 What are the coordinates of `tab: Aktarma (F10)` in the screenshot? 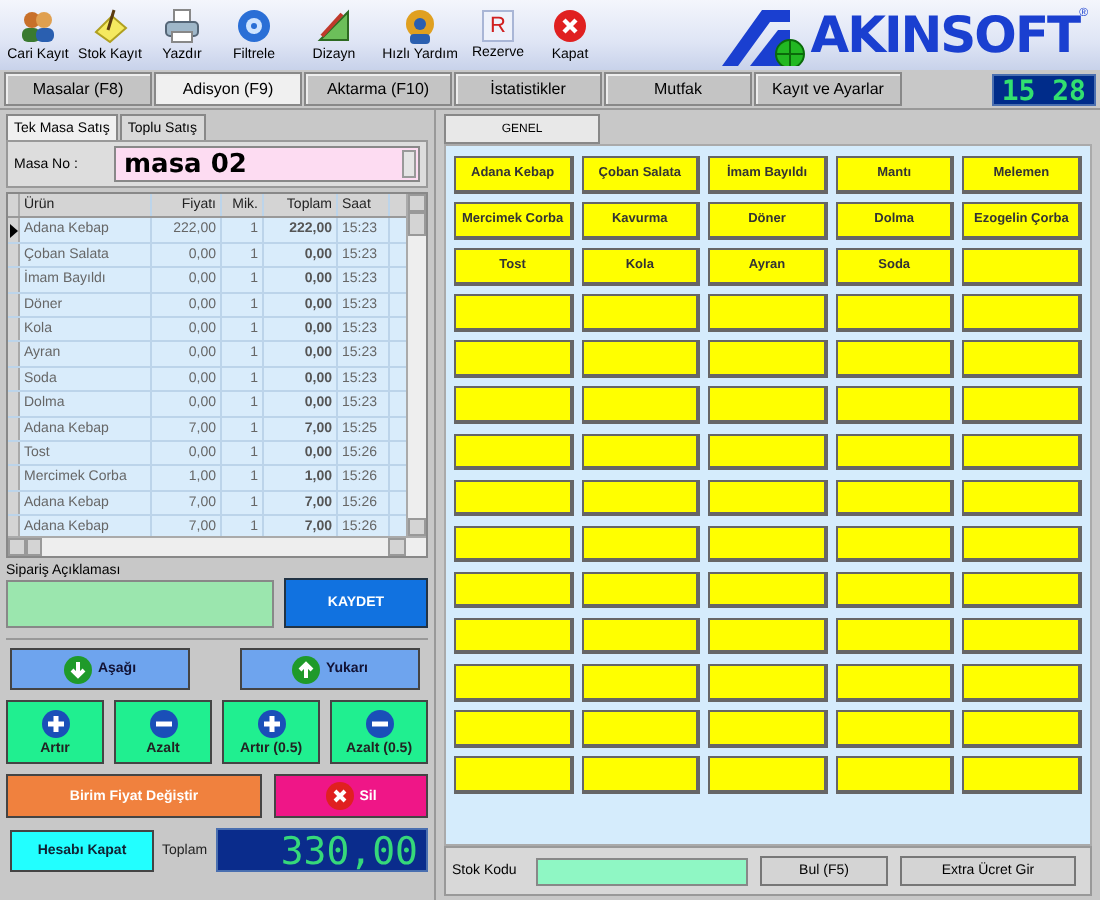 It's located at (378, 89).